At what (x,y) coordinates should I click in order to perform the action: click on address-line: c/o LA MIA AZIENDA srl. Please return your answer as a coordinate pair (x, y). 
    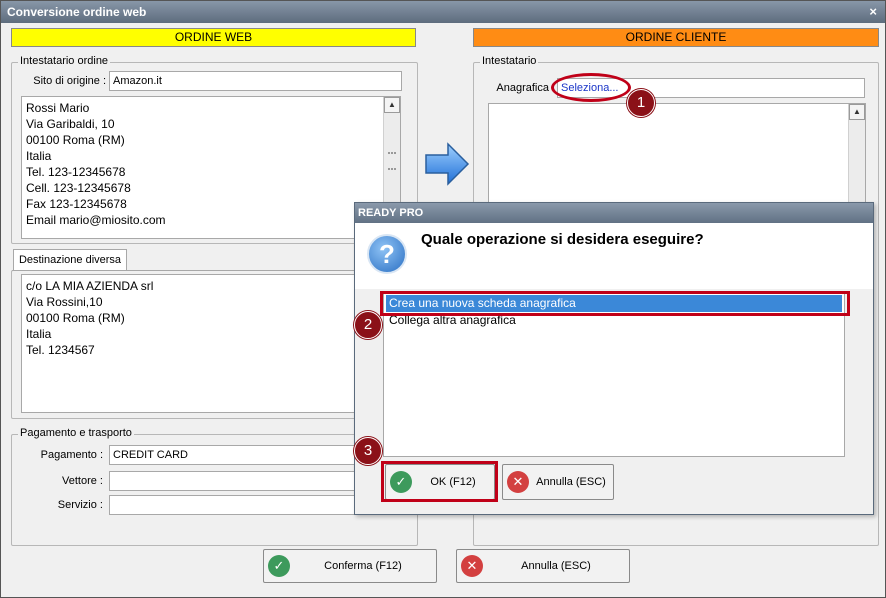
    Looking at the image, I should click on (90, 286).